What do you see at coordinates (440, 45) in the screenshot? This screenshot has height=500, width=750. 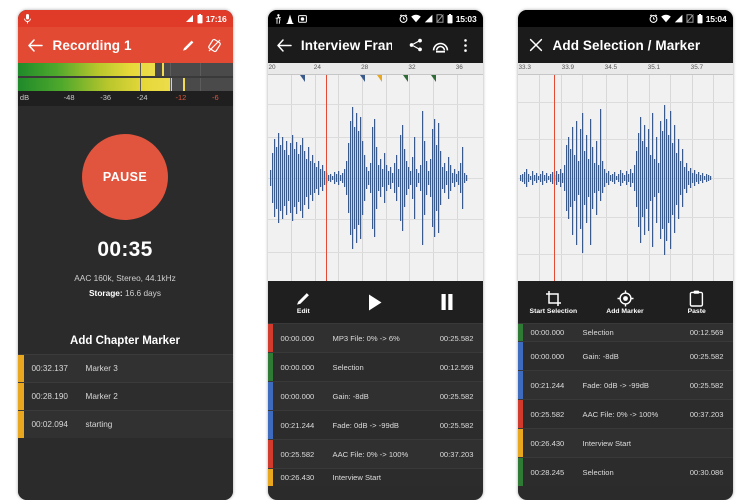 I see `auphonic-logo-icon` at bounding box center [440, 45].